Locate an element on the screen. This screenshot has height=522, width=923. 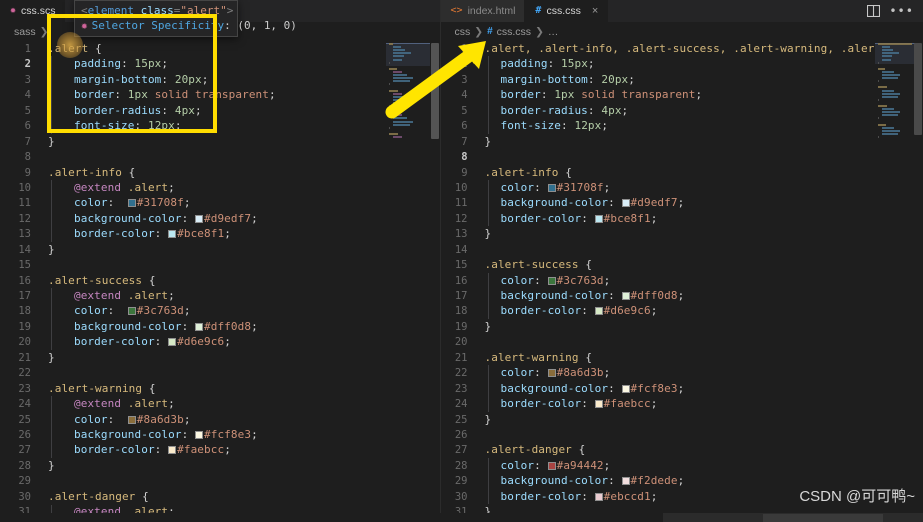
tab-css-css: # css.css × is located at coordinates (567, 11).